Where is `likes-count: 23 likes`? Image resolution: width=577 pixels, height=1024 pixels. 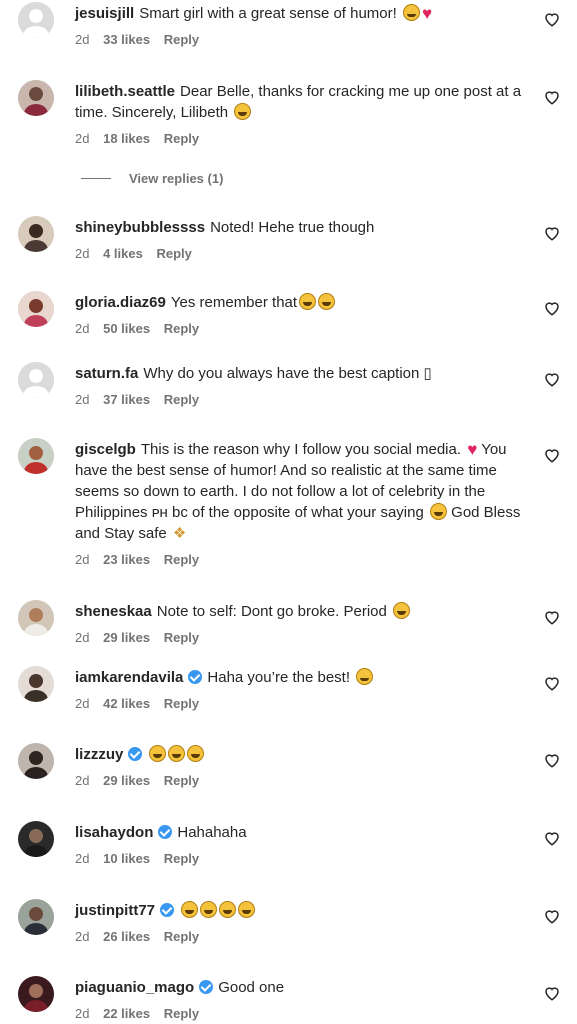 likes-count: 23 likes is located at coordinates (126, 559).